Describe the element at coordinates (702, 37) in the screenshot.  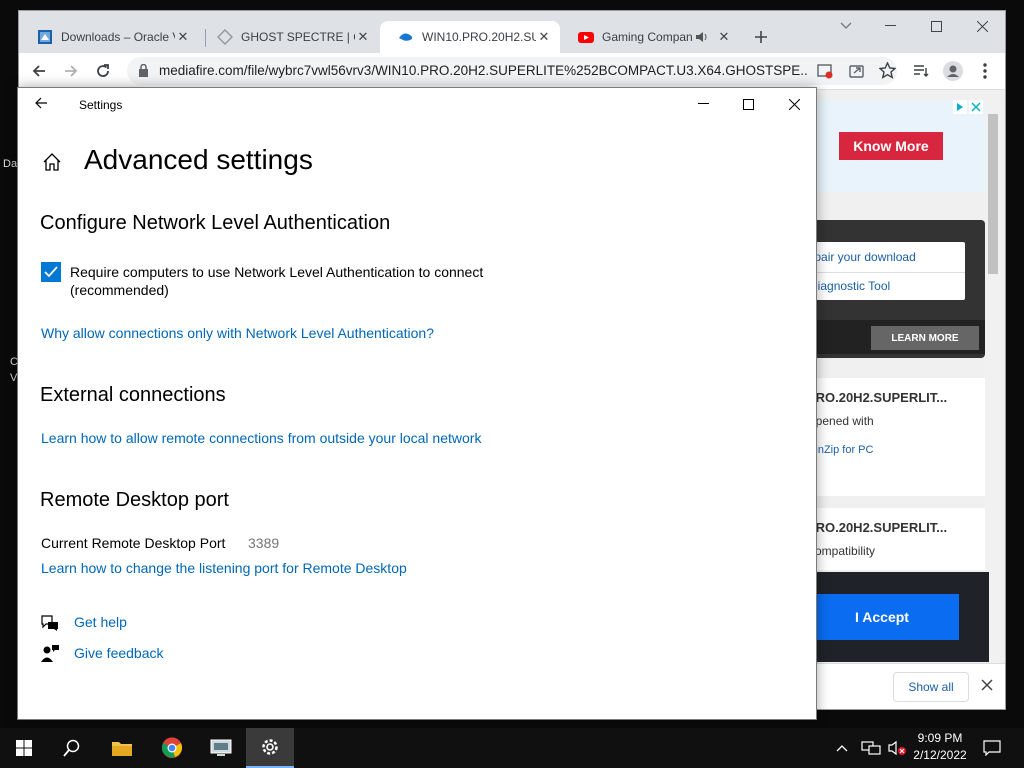
I see `speaker-icon` at that location.